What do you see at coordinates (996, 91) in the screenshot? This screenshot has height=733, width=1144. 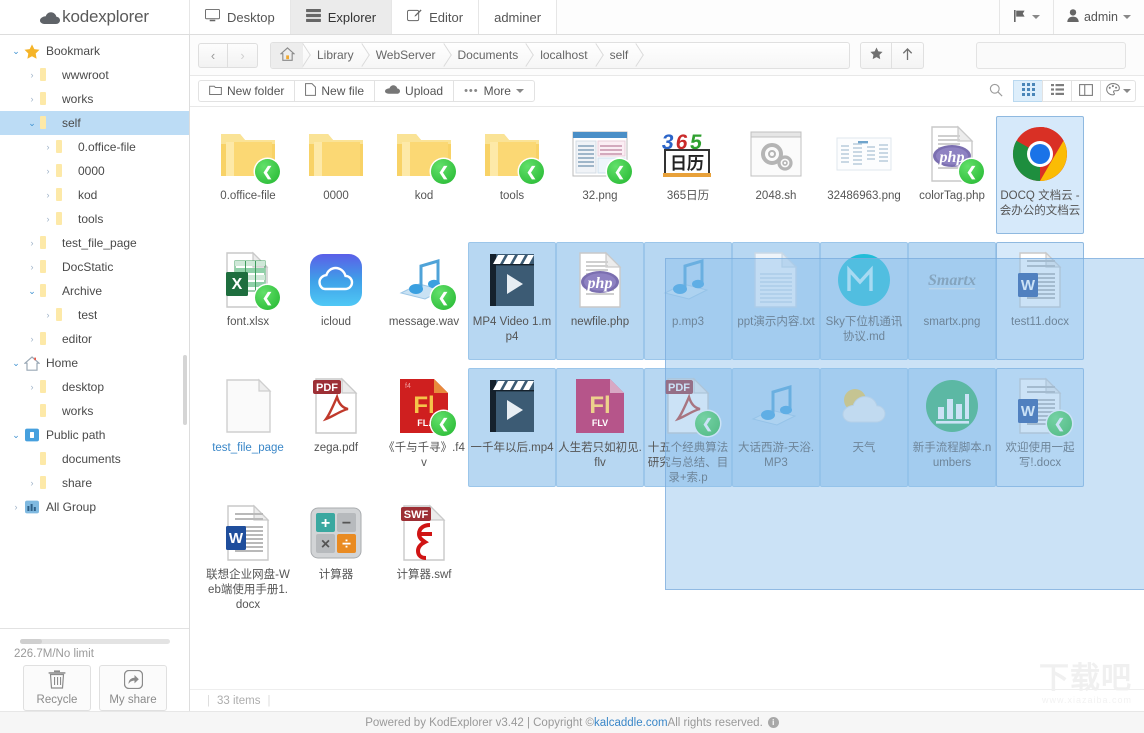 I see `filter-search-icon` at bounding box center [996, 91].